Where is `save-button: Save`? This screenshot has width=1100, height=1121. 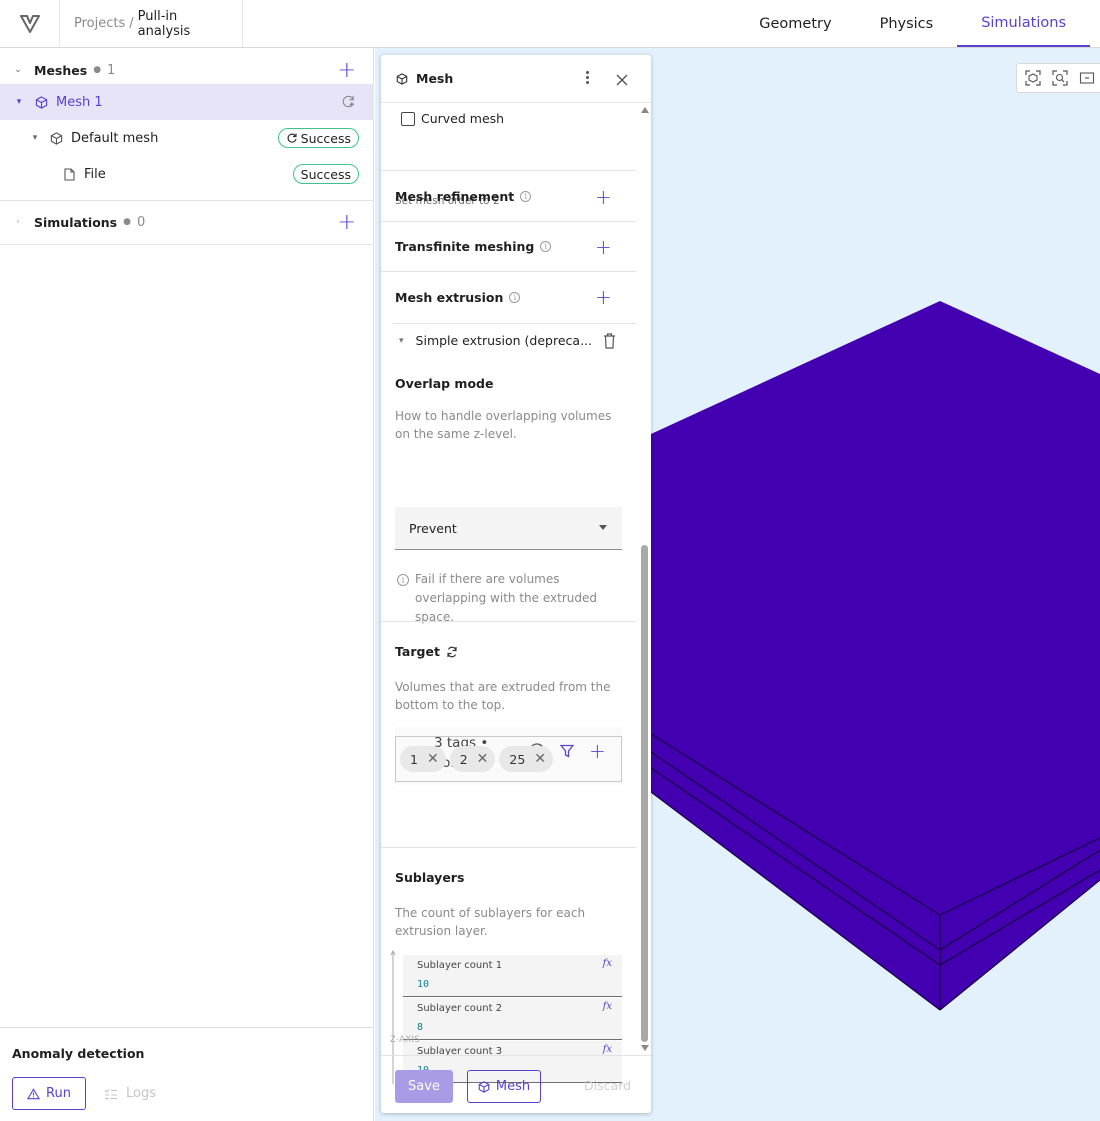
save-button: Save is located at coordinates (424, 1086).